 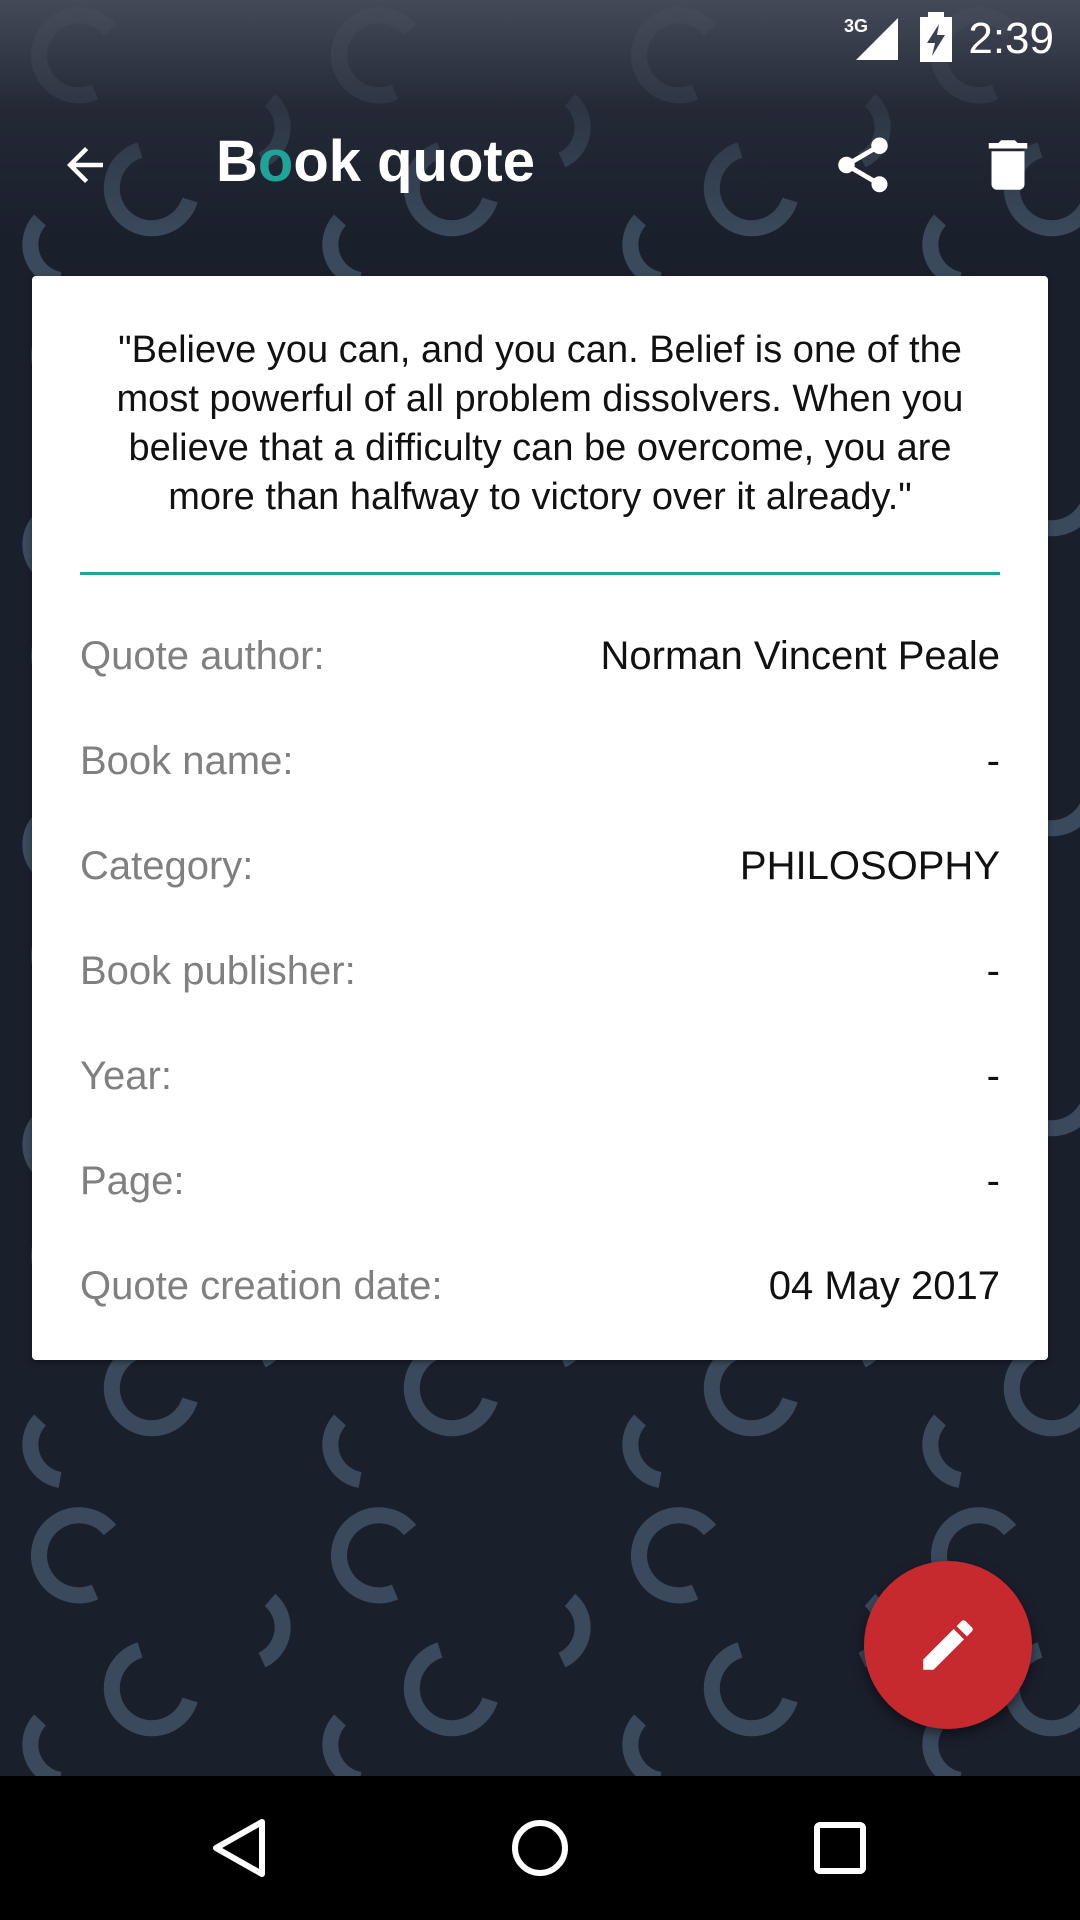 What do you see at coordinates (540, 37) in the screenshot?
I see `status-bar: 3G 2:39` at bounding box center [540, 37].